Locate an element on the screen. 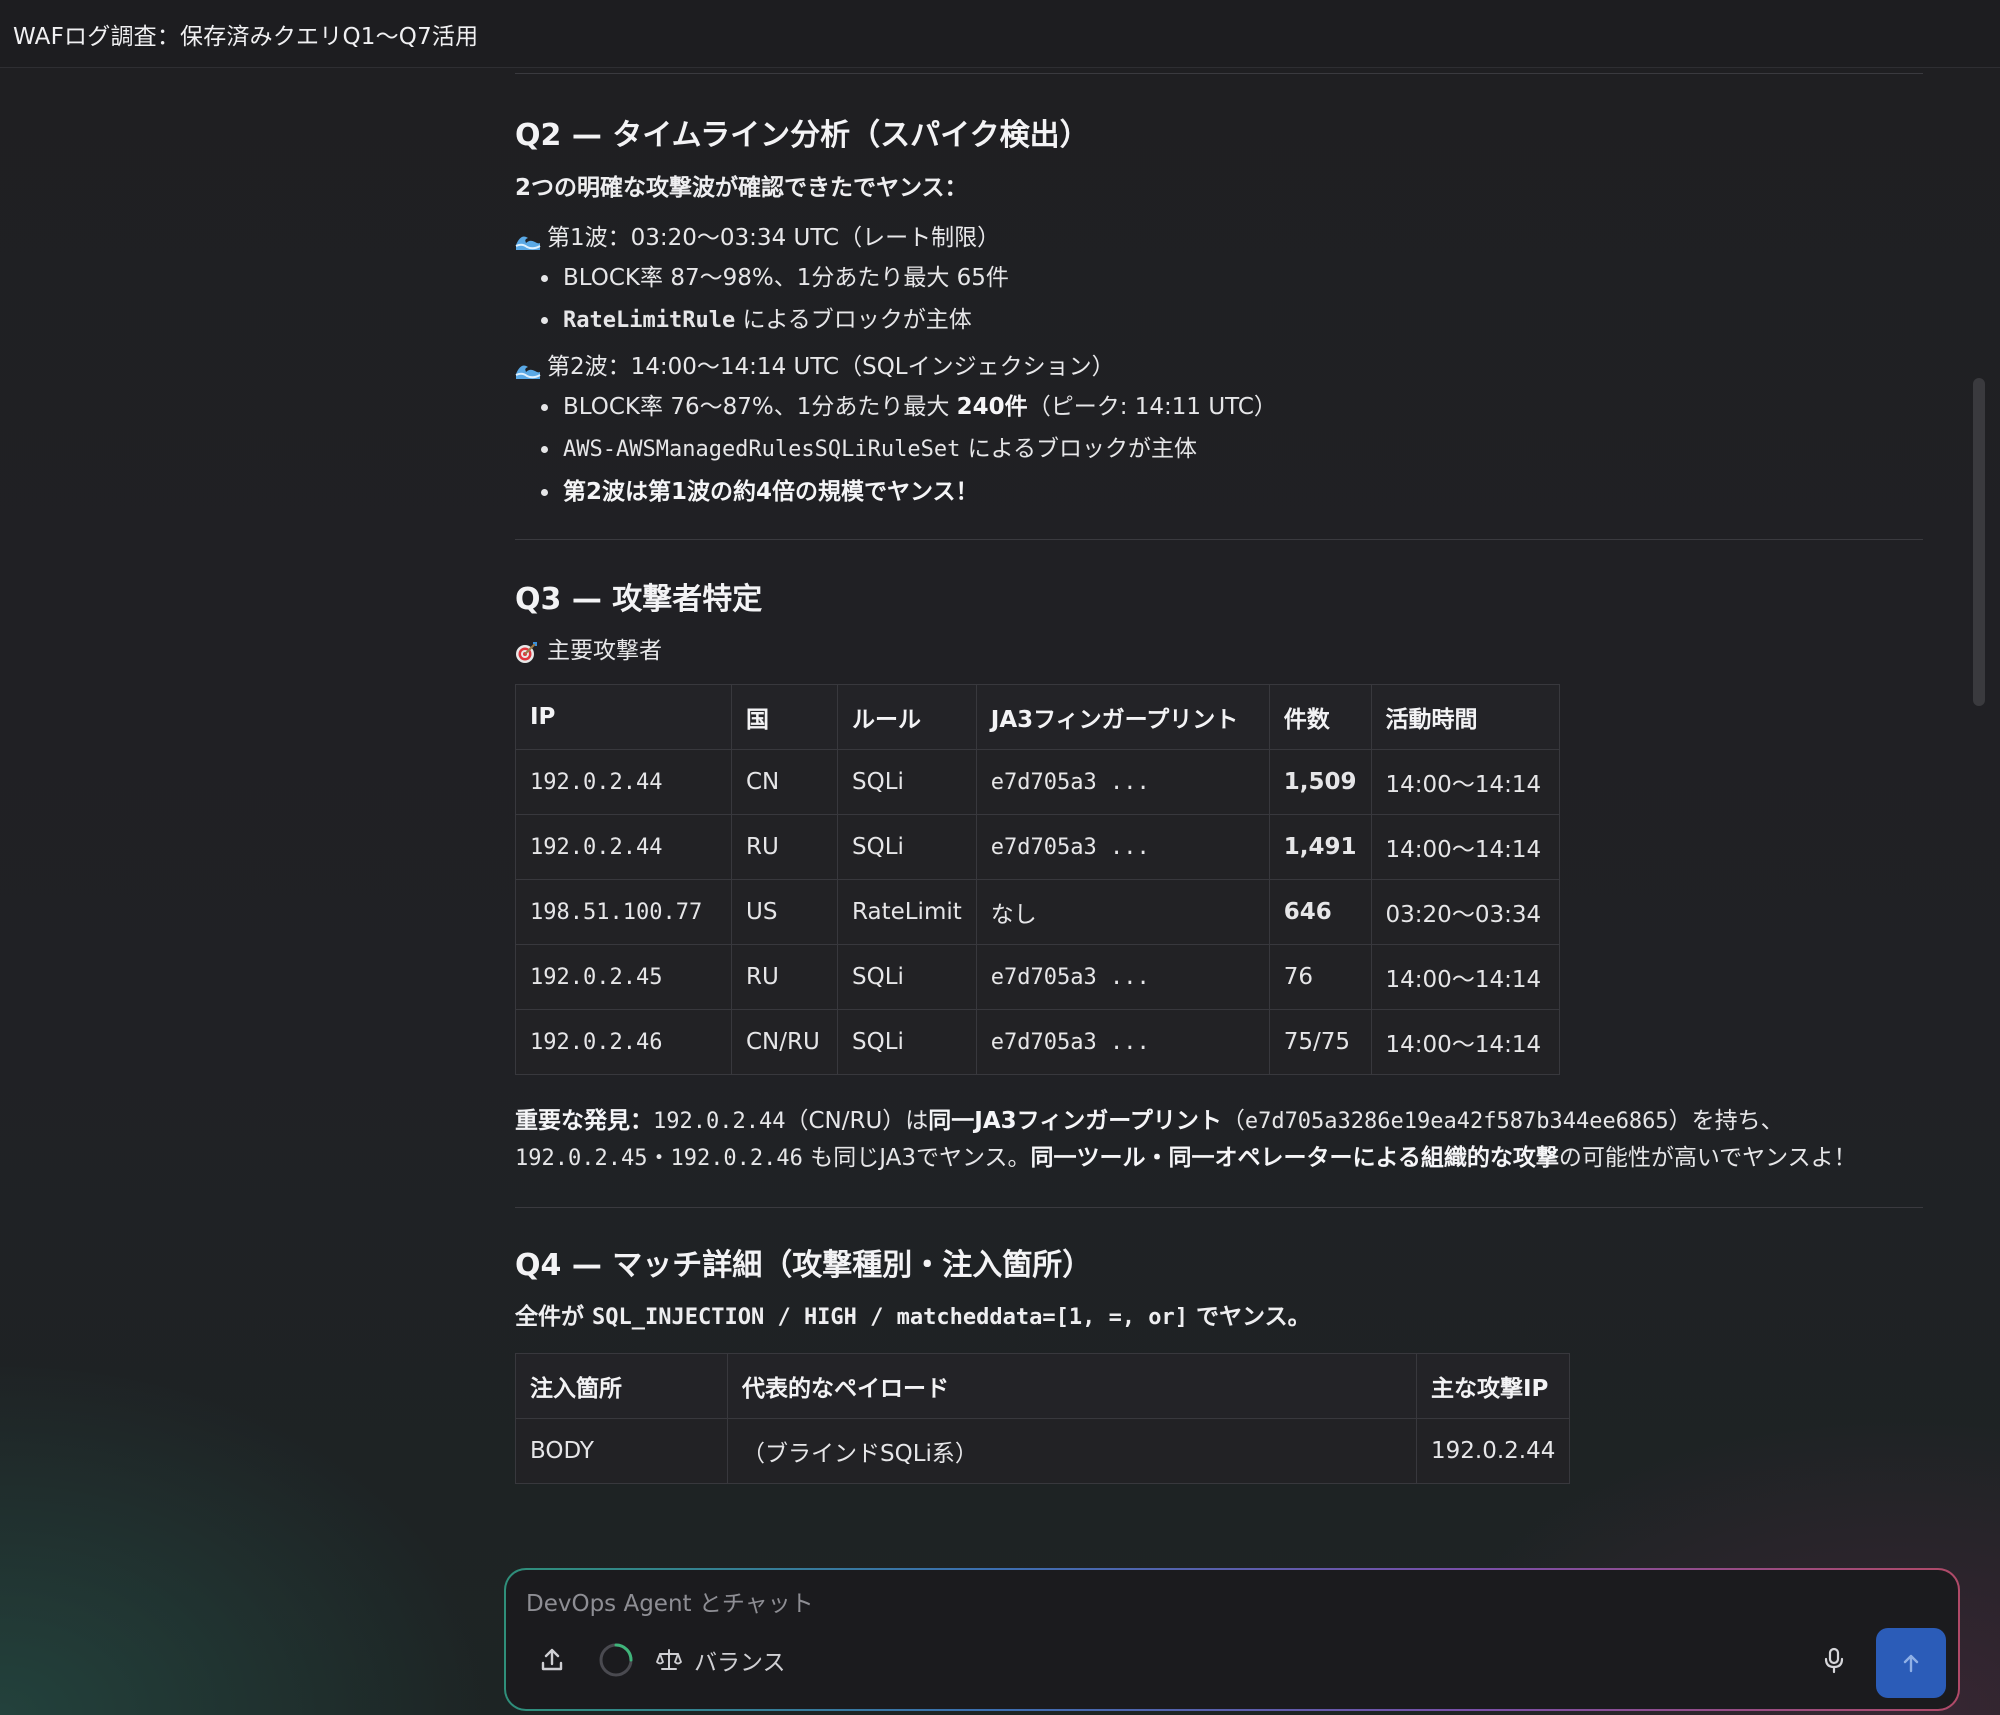  table-header-row: IP 国 ルール JA3フィンガープリント 件数 活動時間 is located at coordinates (1037, 717).